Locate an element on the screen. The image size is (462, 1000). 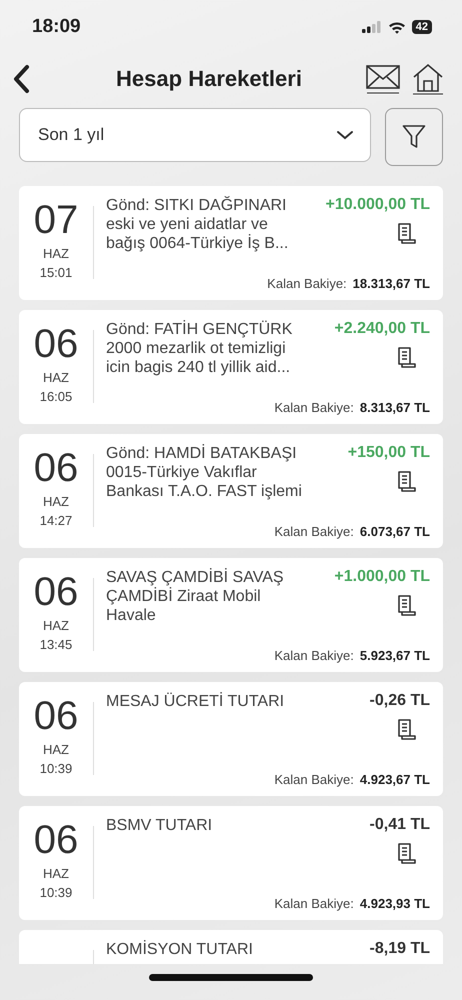
signal-icon is located at coordinates (372, 27).